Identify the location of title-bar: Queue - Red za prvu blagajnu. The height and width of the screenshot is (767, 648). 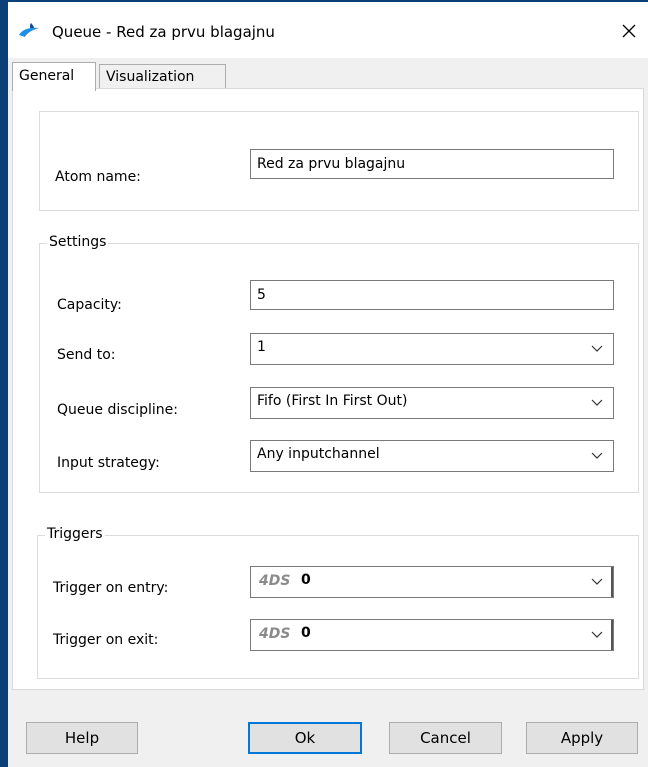
(328, 30).